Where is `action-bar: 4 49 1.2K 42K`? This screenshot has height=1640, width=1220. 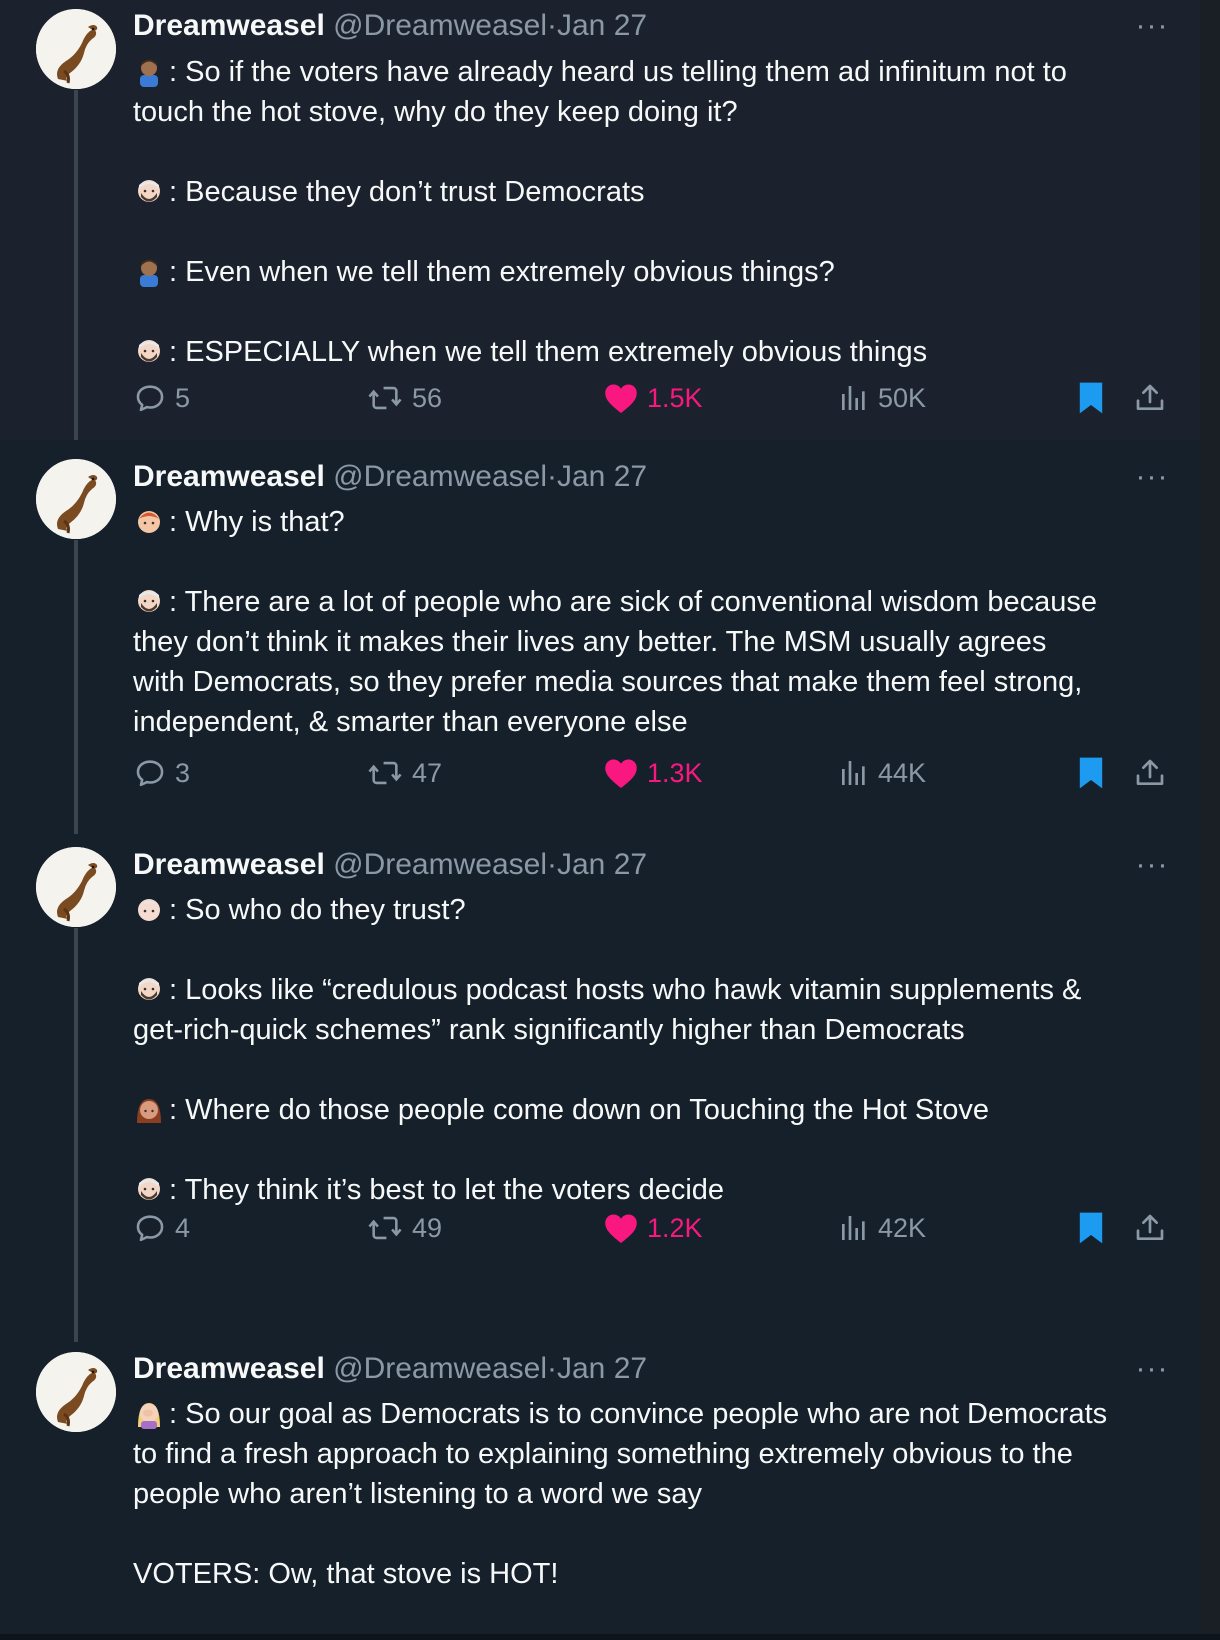 action-bar: 4 49 1.2K 42K is located at coordinates (653, 1228).